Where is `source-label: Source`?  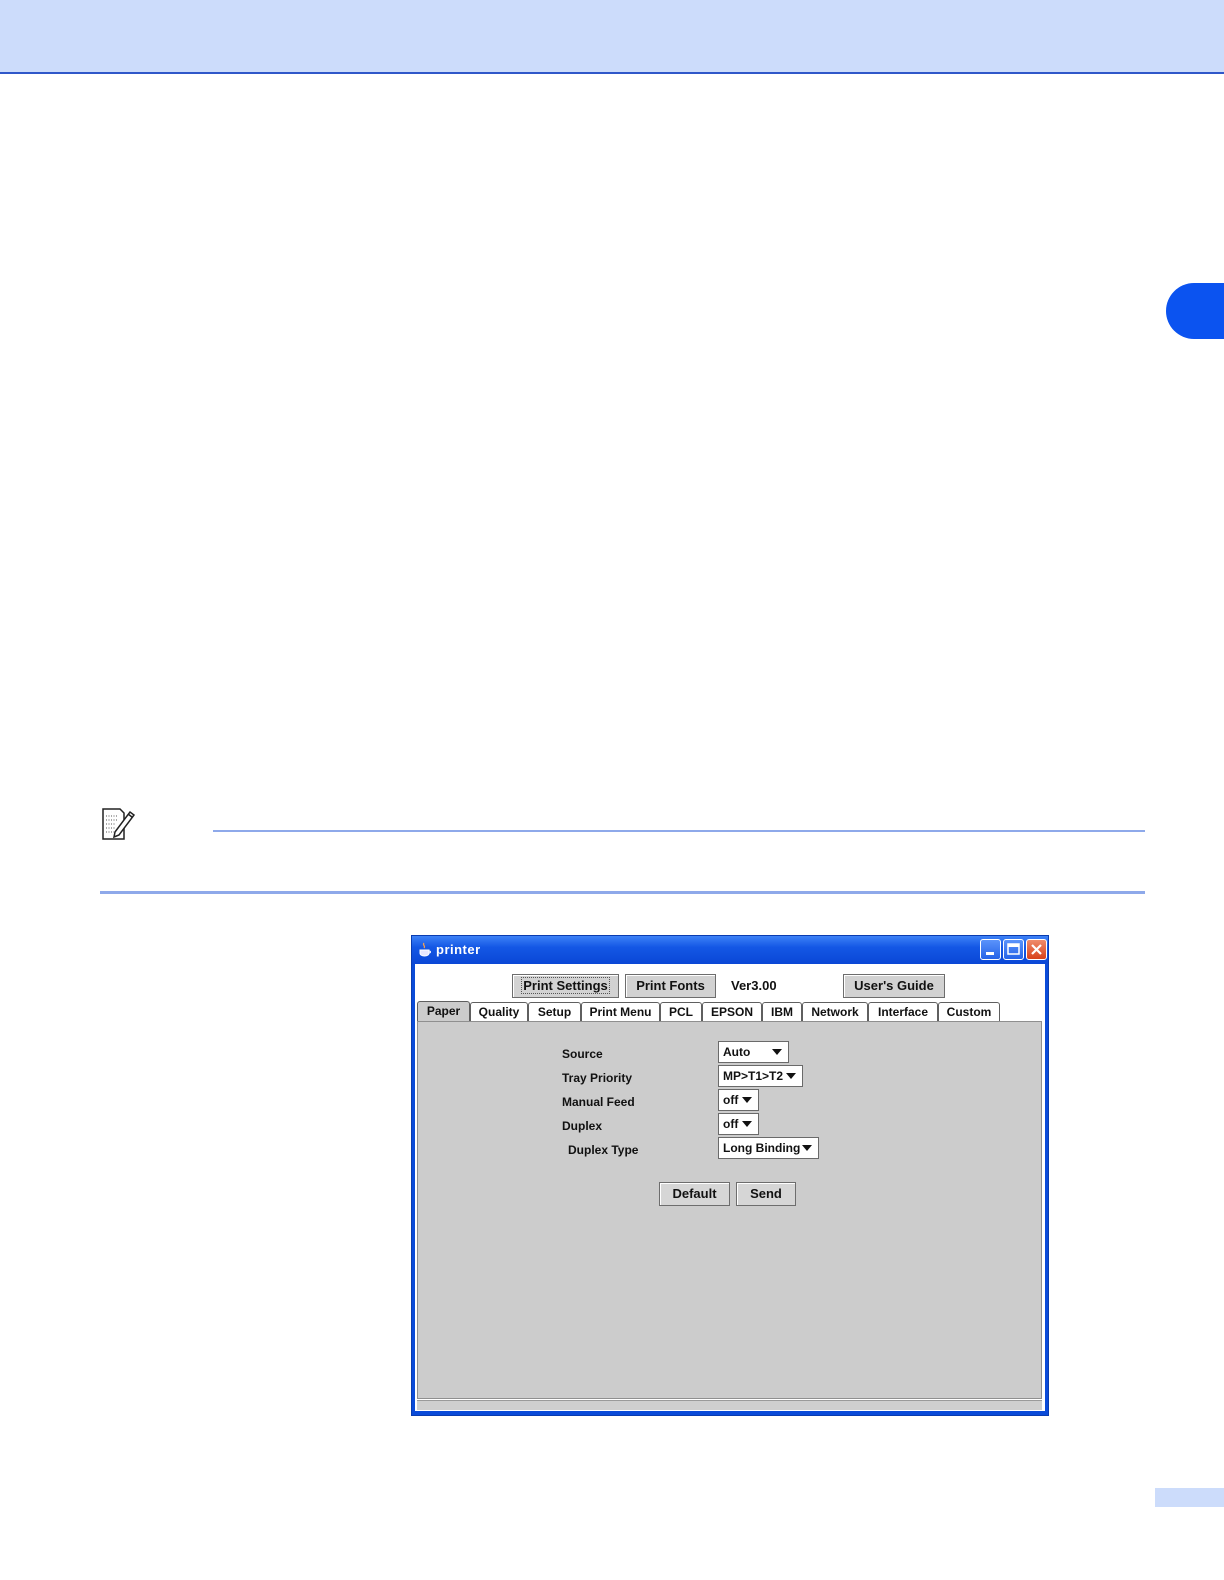
source-label: Source is located at coordinates (582, 1054).